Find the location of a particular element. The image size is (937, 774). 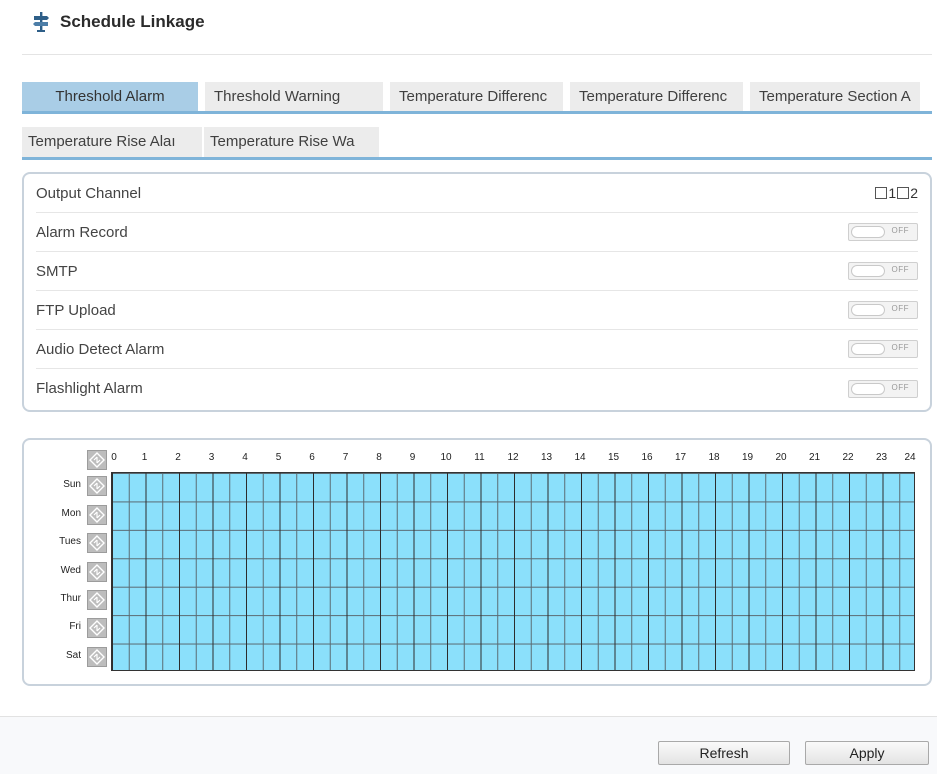

smtp-toggle: OFF is located at coordinates (883, 271).